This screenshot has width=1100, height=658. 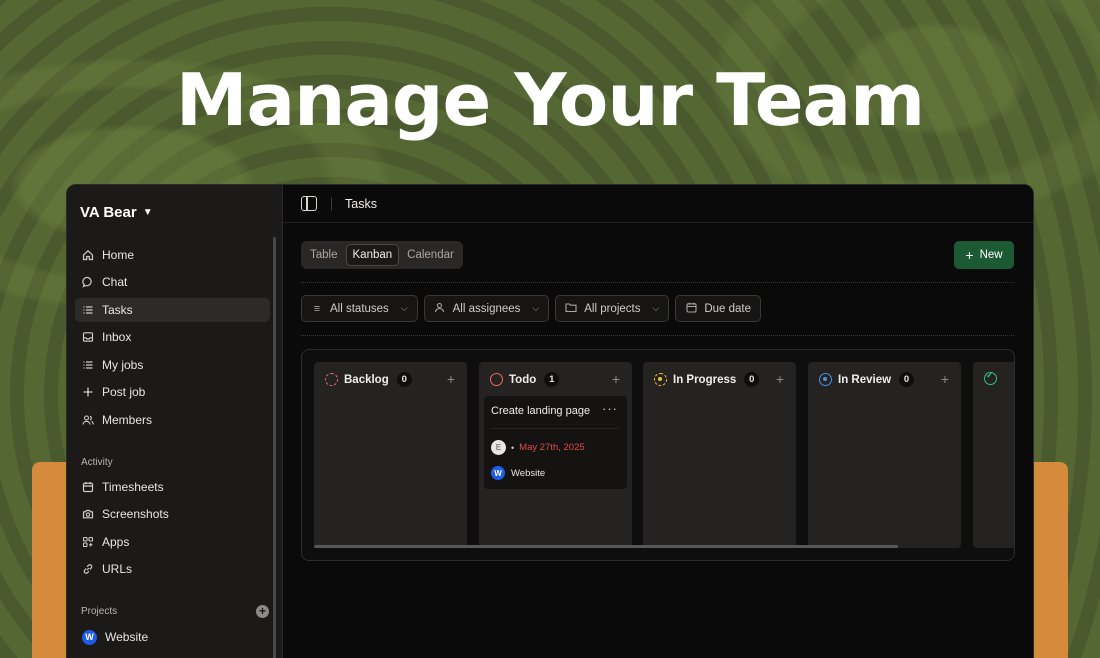 I want to click on plus-icon, so click(x=88, y=392).